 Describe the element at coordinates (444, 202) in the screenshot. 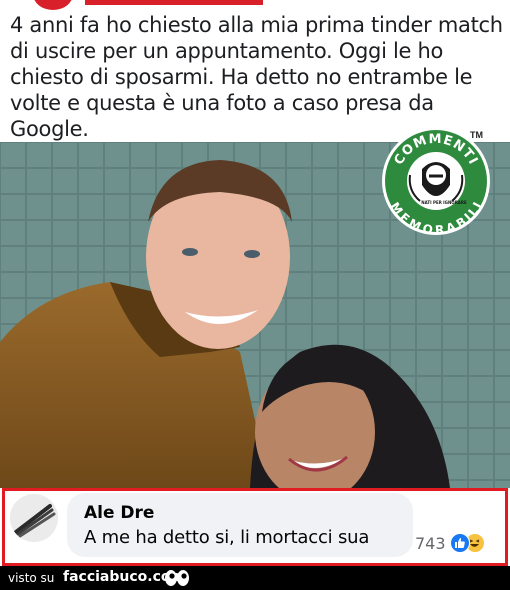

I see `badge-tagline: NATI PER IGNORARE` at that location.